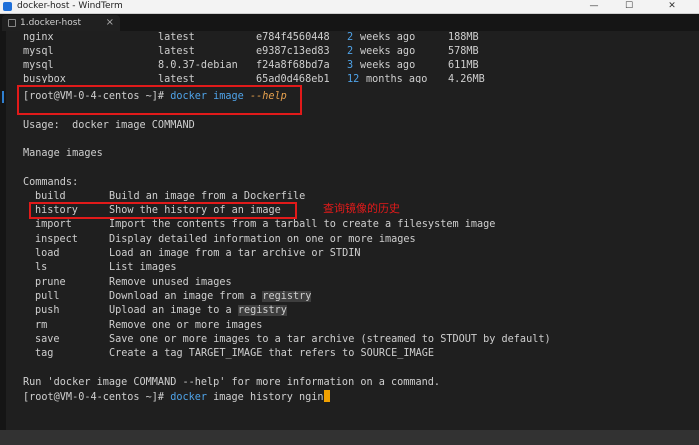  What do you see at coordinates (63, 153) in the screenshot?
I see `manage-line: Manage images` at bounding box center [63, 153].